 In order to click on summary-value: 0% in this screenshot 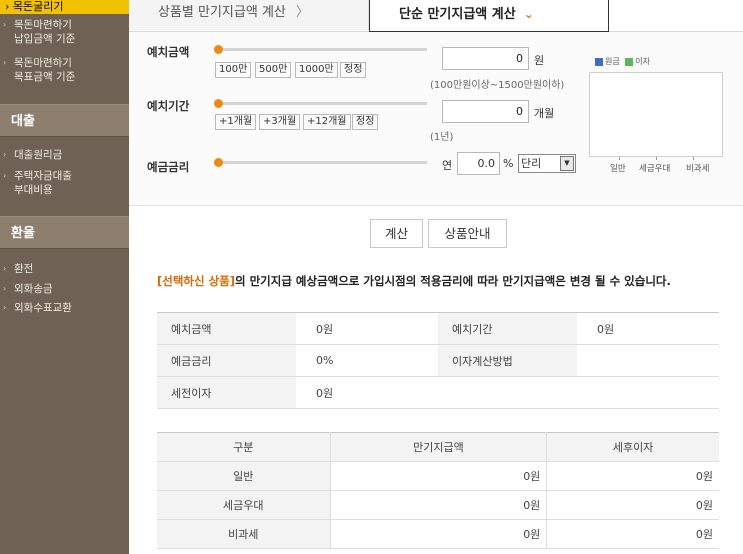, I will do `click(367, 360)`.